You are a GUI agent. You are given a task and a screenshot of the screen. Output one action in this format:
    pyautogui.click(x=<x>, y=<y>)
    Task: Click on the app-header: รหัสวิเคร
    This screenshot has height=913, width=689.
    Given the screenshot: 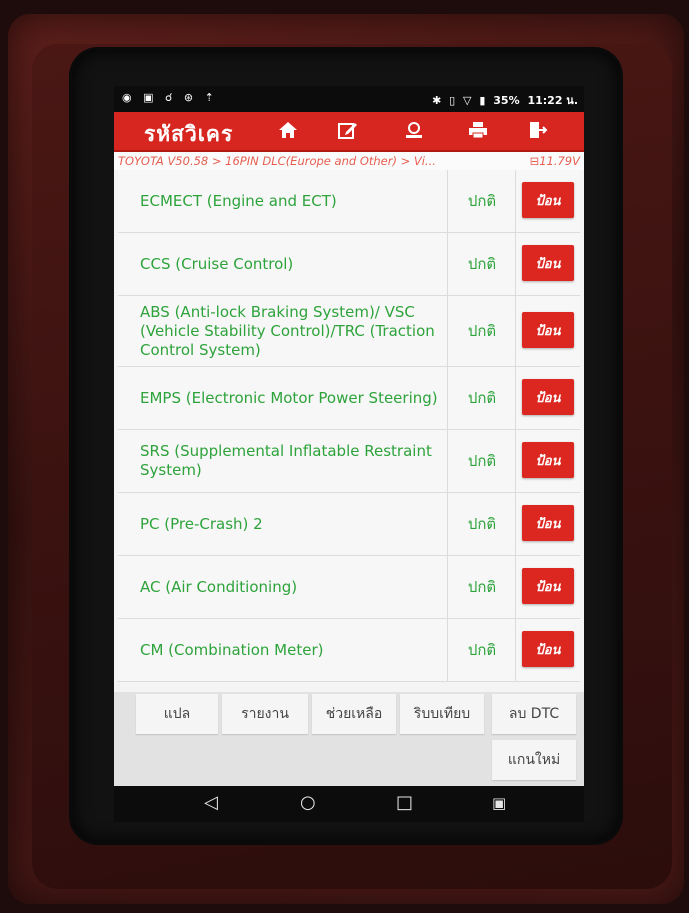 What is the action you would take?
    pyautogui.click(x=349, y=132)
    